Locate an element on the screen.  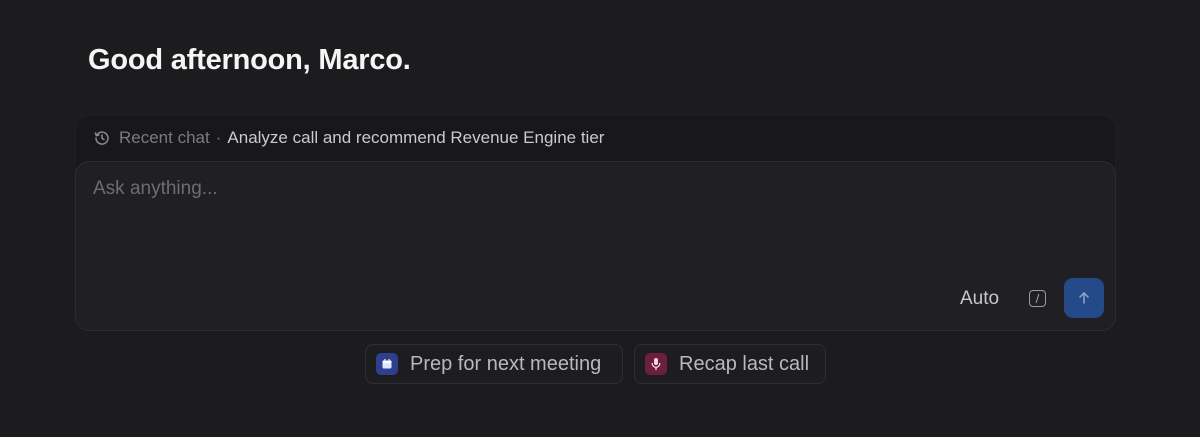
suggestion-prep-meeting: Prep for next meeting is located at coordinates (494, 364).